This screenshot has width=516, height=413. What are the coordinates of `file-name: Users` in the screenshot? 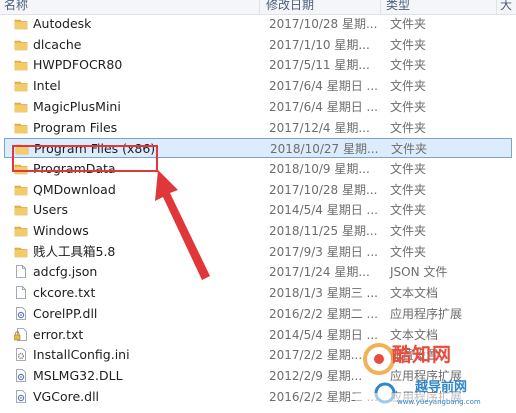 It's located at (51, 210).